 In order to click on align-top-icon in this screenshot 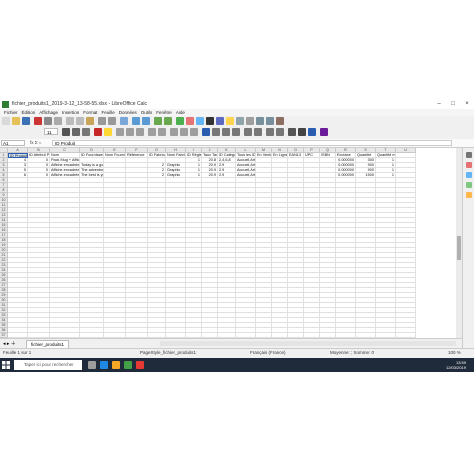, I will do `click(174, 132)`.